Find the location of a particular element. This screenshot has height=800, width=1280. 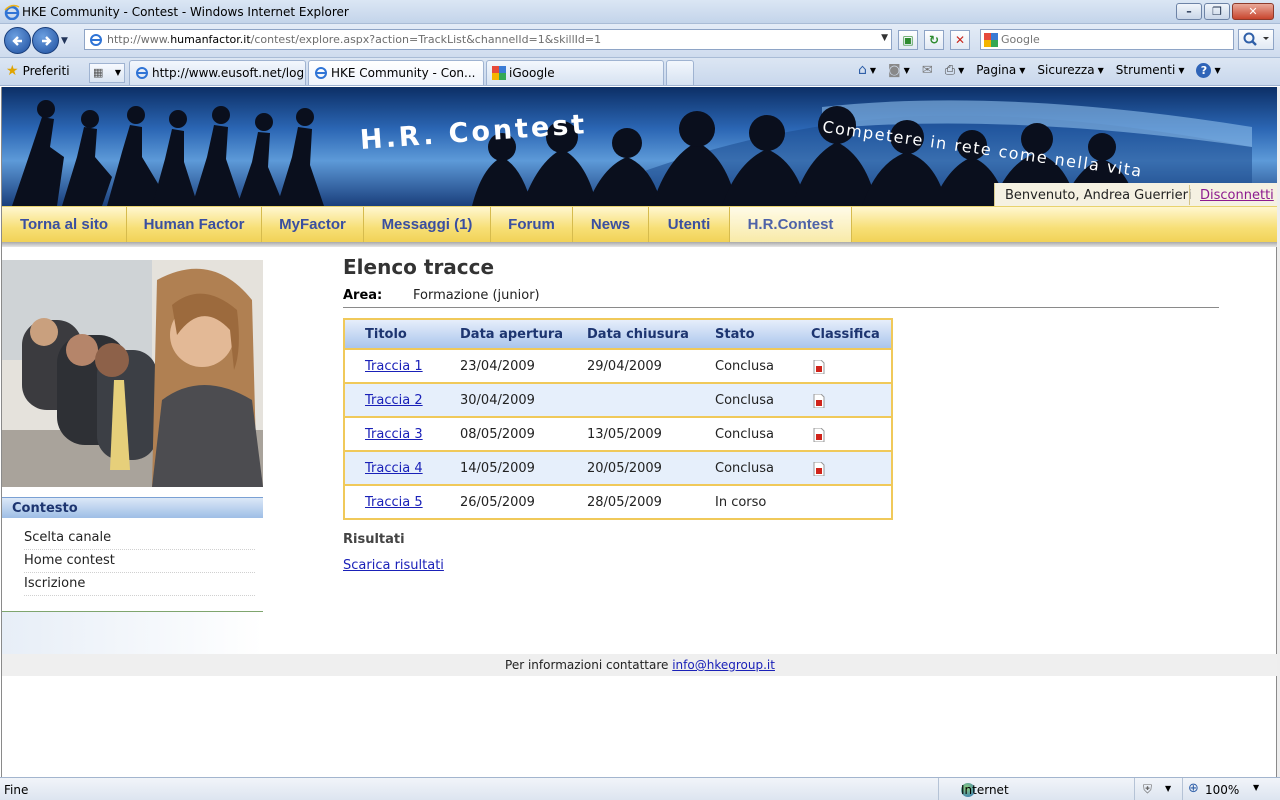

forward-arrow-icon is located at coordinates (47, 41).